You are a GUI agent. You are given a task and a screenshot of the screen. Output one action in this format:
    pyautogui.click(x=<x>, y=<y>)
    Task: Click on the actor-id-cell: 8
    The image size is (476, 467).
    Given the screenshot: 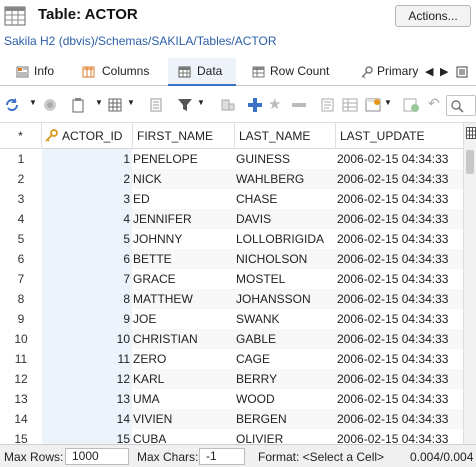 What is the action you would take?
    pyautogui.click(x=87, y=299)
    